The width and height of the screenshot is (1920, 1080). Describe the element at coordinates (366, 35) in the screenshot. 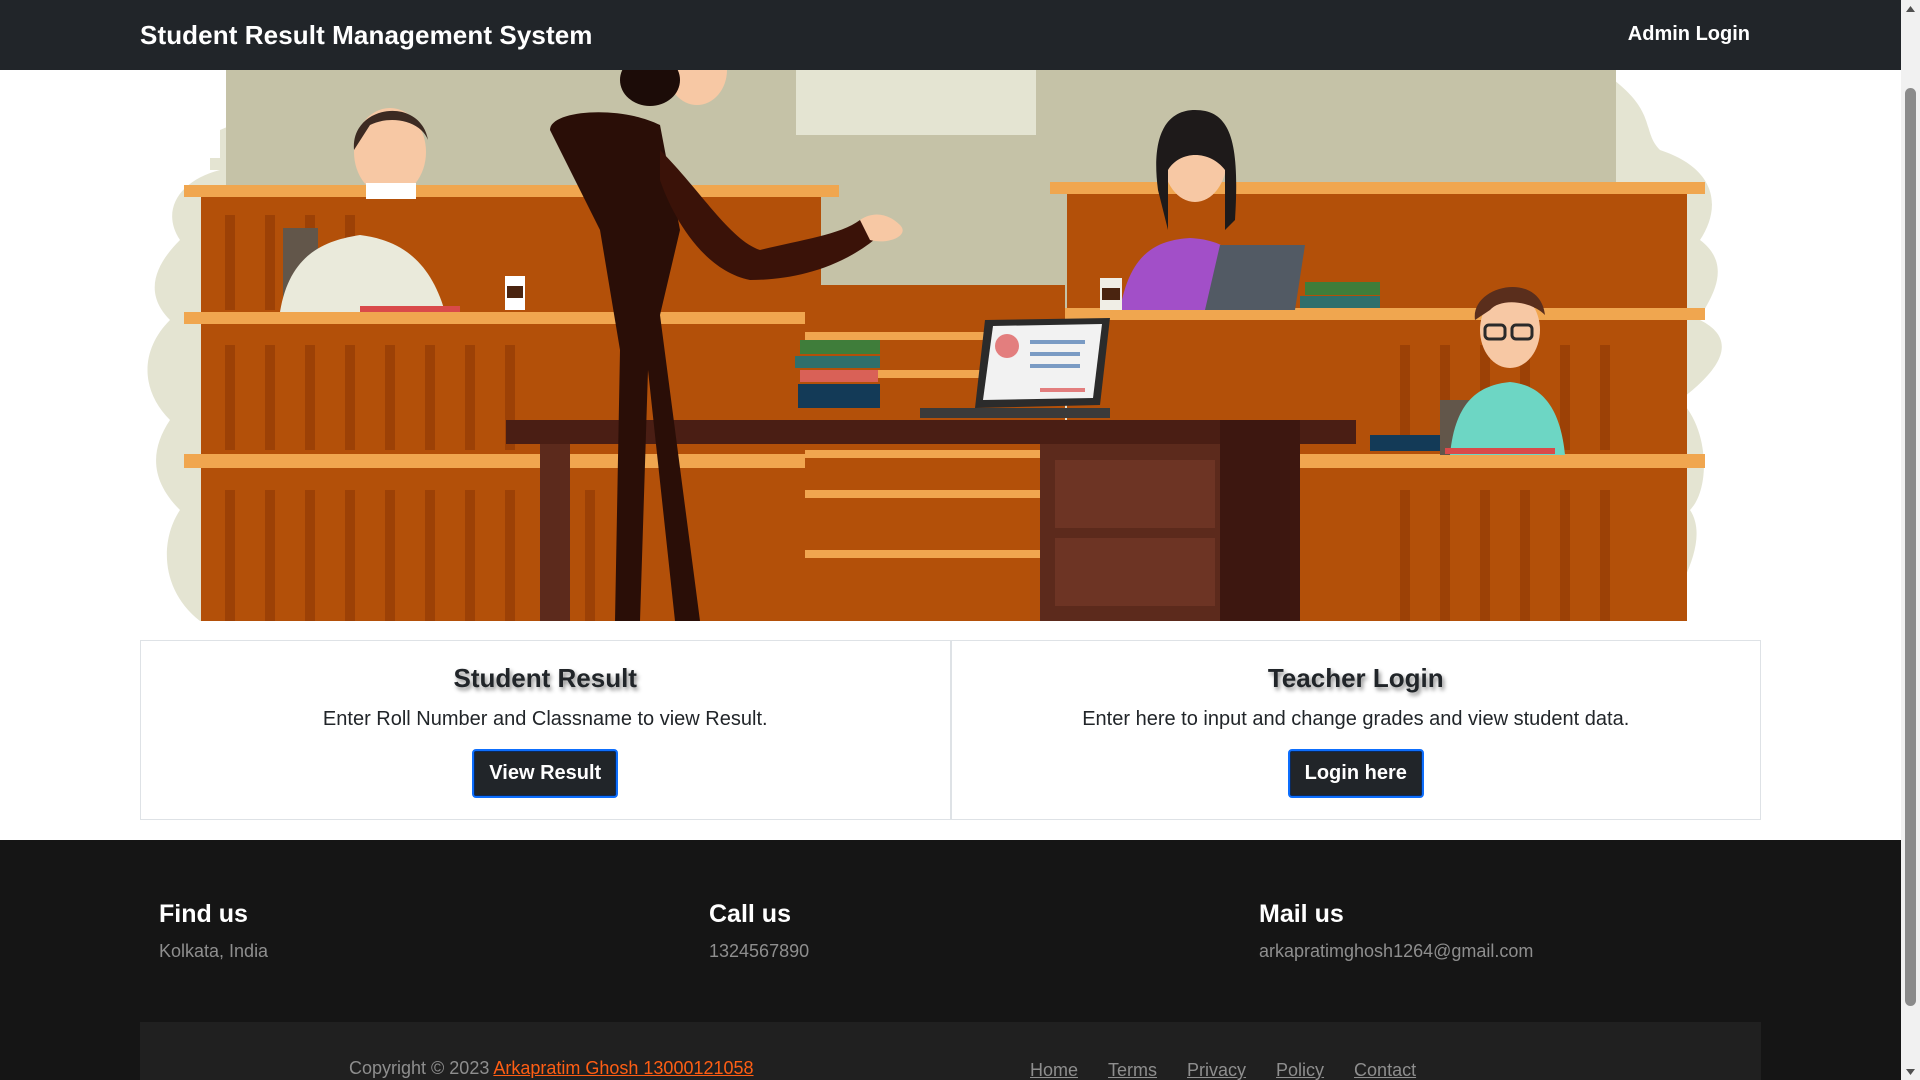

I see `brand-link: Student Result Management System` at that location.